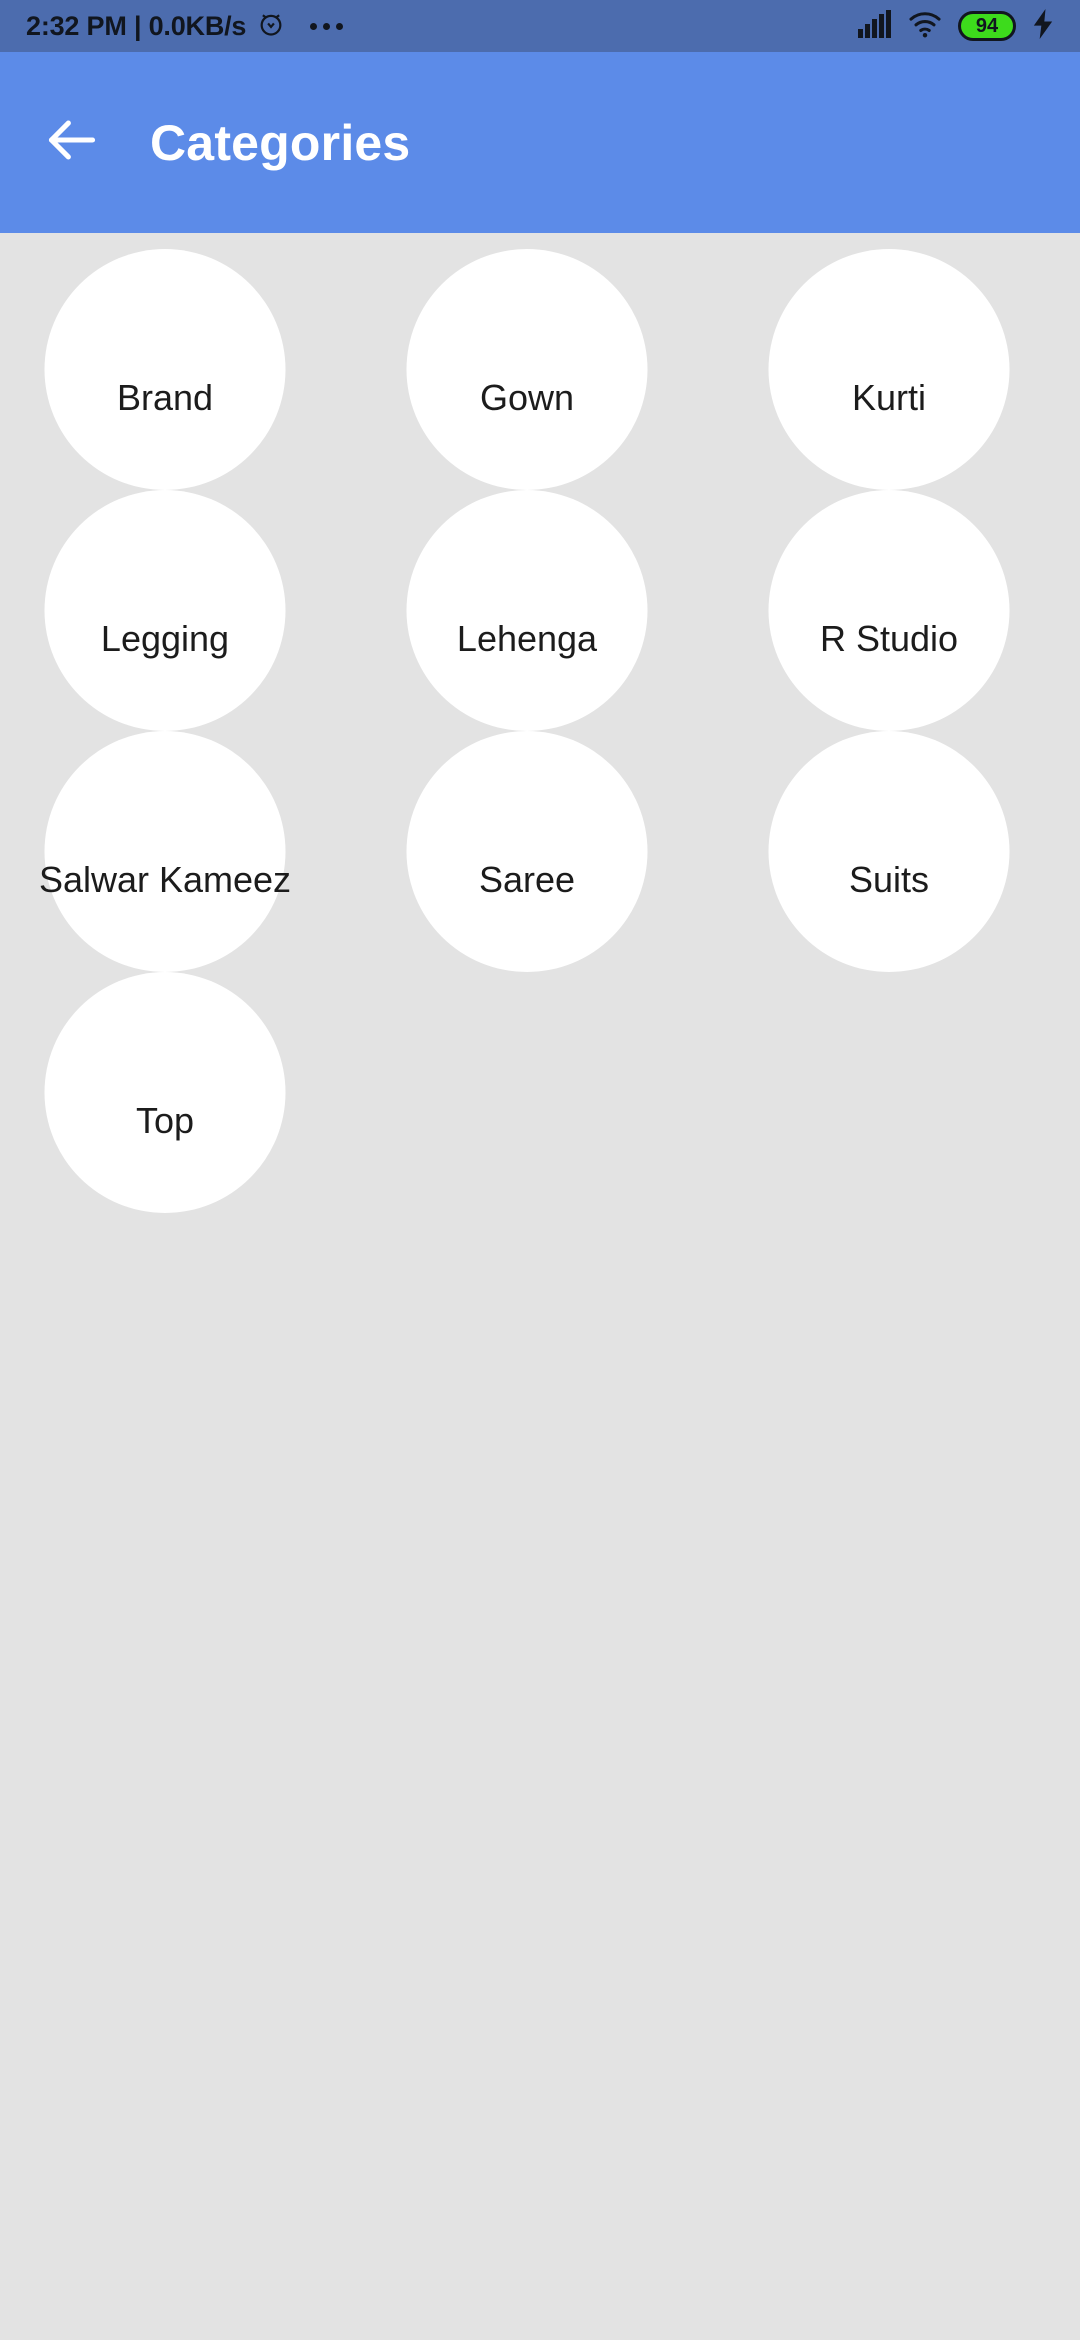 The height and width of the screenshot is (2340, 1080). What do you see at coordinates (165, 879) in the screenshot?
I see `category-label: Salwar Kameez` at bounding box center [165, 879].